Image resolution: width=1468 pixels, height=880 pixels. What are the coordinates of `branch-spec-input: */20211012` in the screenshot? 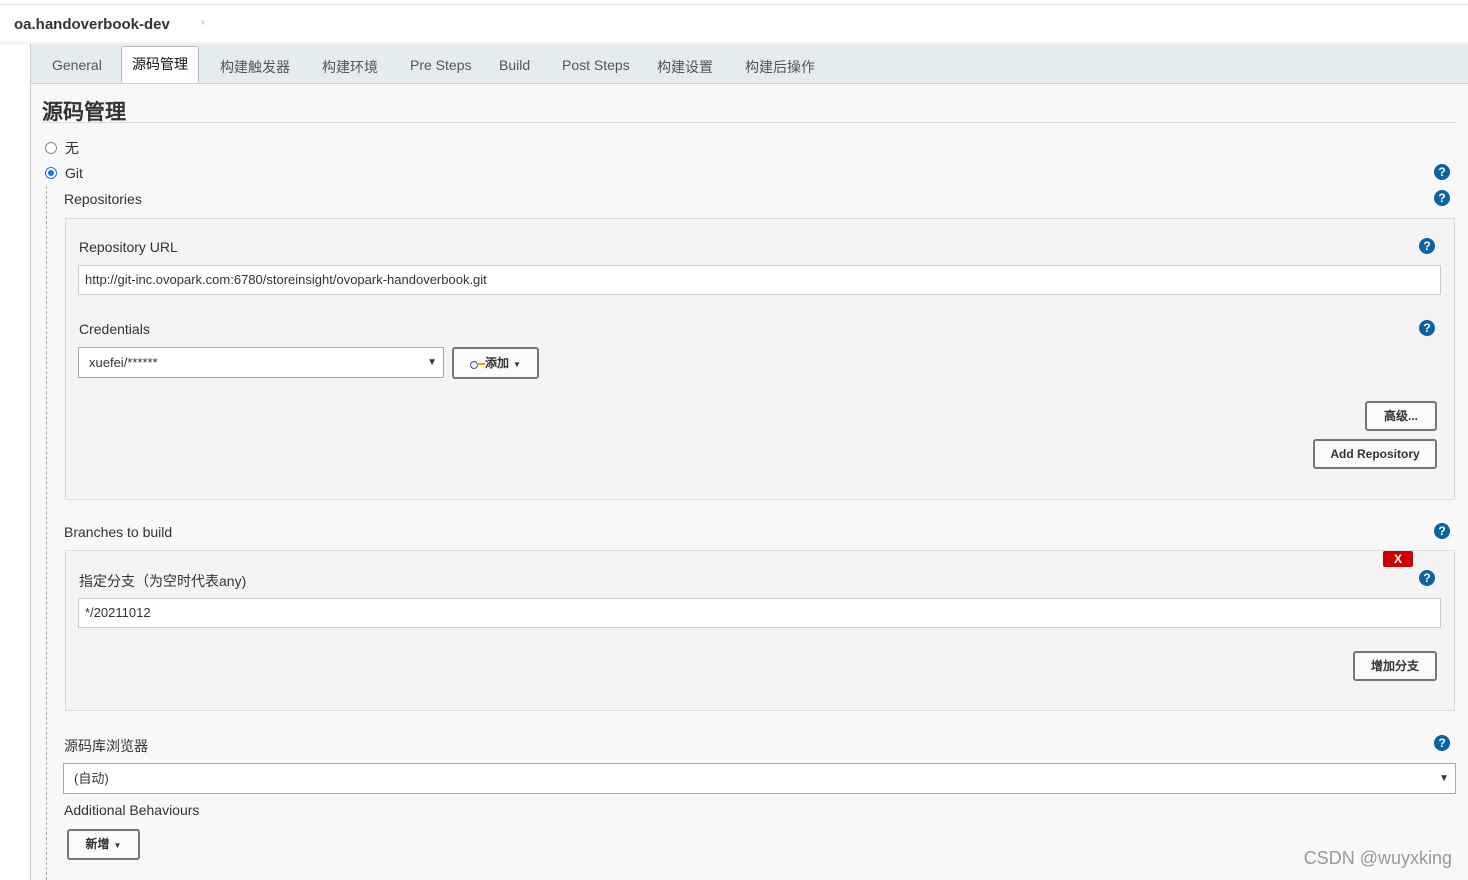 It's located at (759, 613).